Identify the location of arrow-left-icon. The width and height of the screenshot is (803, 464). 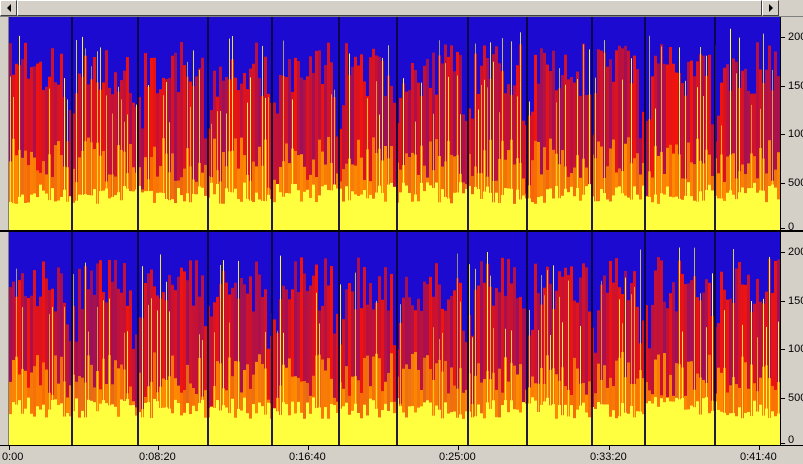
(8, 8).